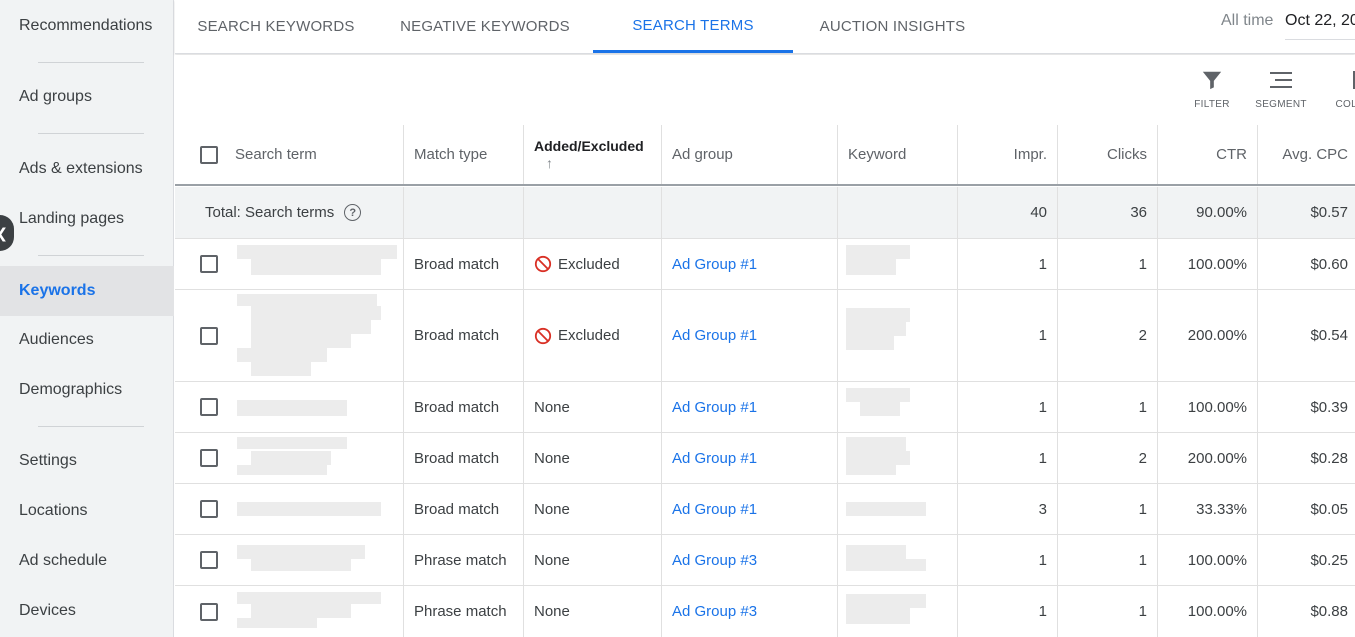 The width and height of the screenshot is (1355, 637). I want to click on header-clicks: Clicks, so click(1108, 154).